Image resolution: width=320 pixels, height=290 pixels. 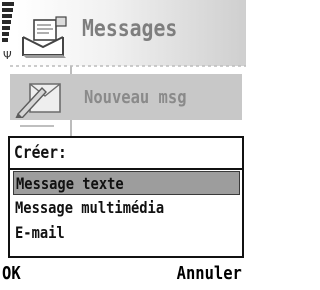 What do you see at coordinates (90, 207) in the screenshot?
I see `option-label: Message multimédia` at bounding box center [90, 207].